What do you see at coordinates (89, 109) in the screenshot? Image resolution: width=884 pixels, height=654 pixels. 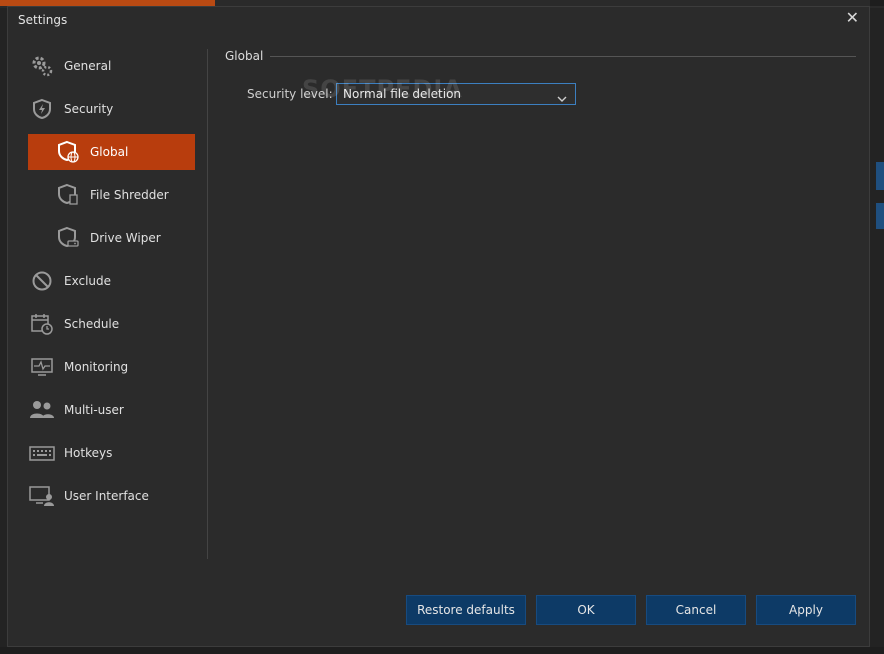 I see `sidebar-item-label: Security` at bounding box center [89, 109].